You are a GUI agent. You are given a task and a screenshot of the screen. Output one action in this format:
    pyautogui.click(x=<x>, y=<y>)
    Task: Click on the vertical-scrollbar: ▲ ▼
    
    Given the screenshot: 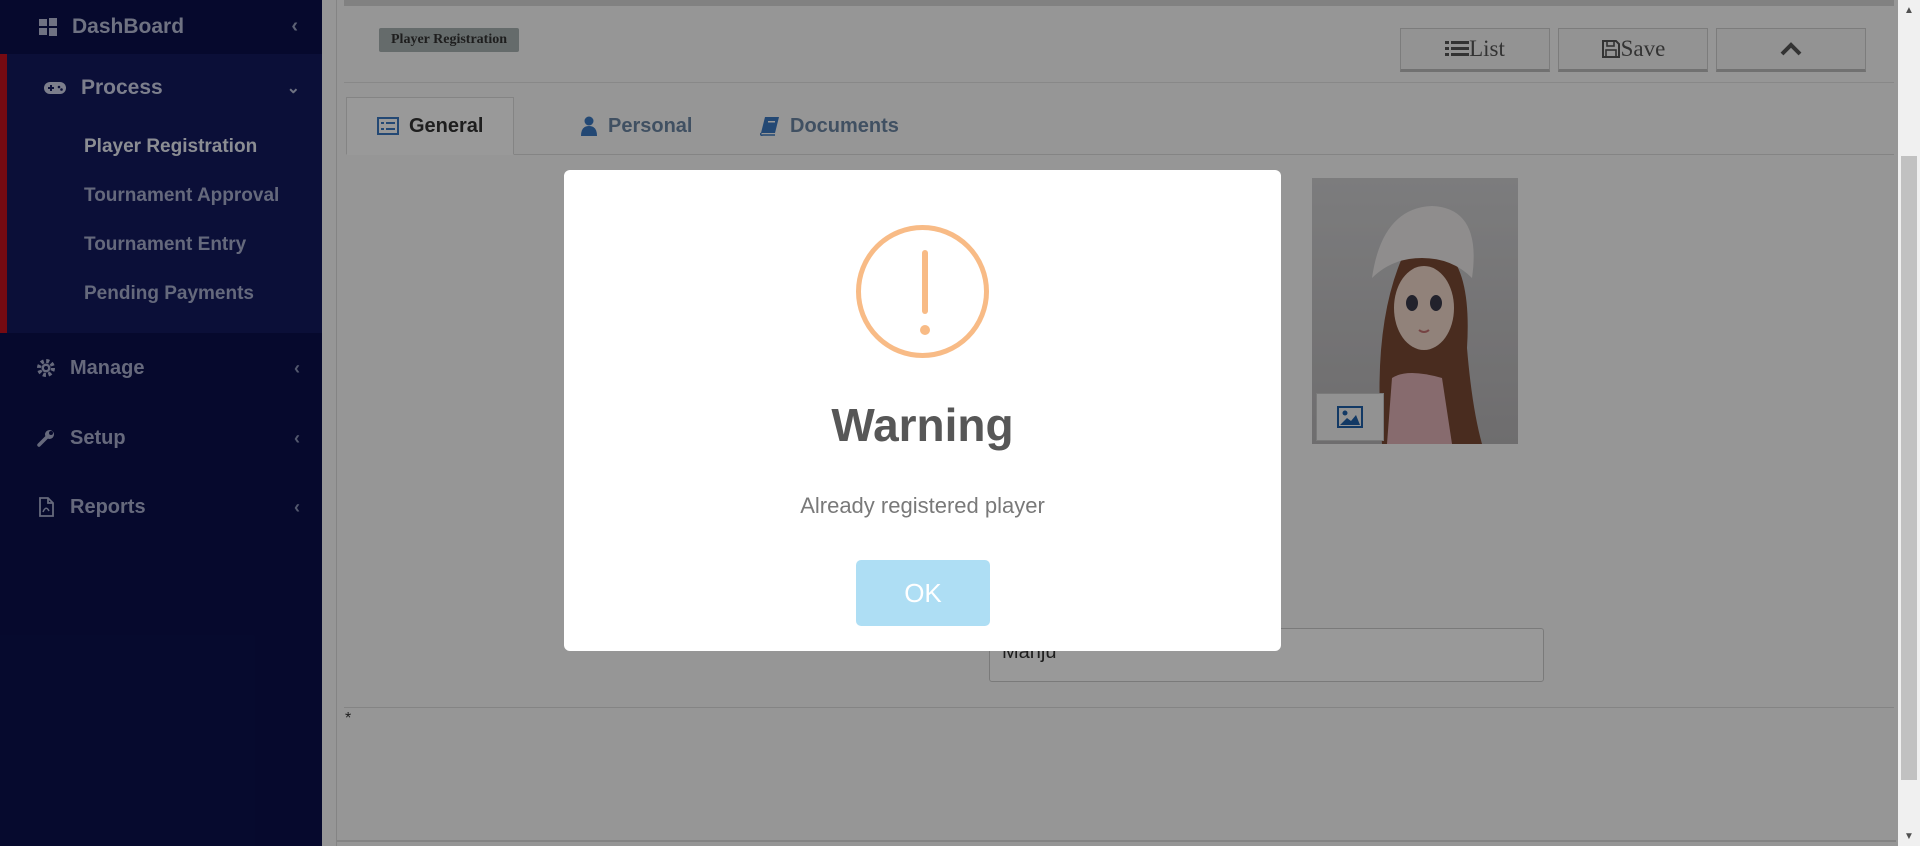 What is the action you would take?
    pyautogui.click(x=1909, y=423)
    